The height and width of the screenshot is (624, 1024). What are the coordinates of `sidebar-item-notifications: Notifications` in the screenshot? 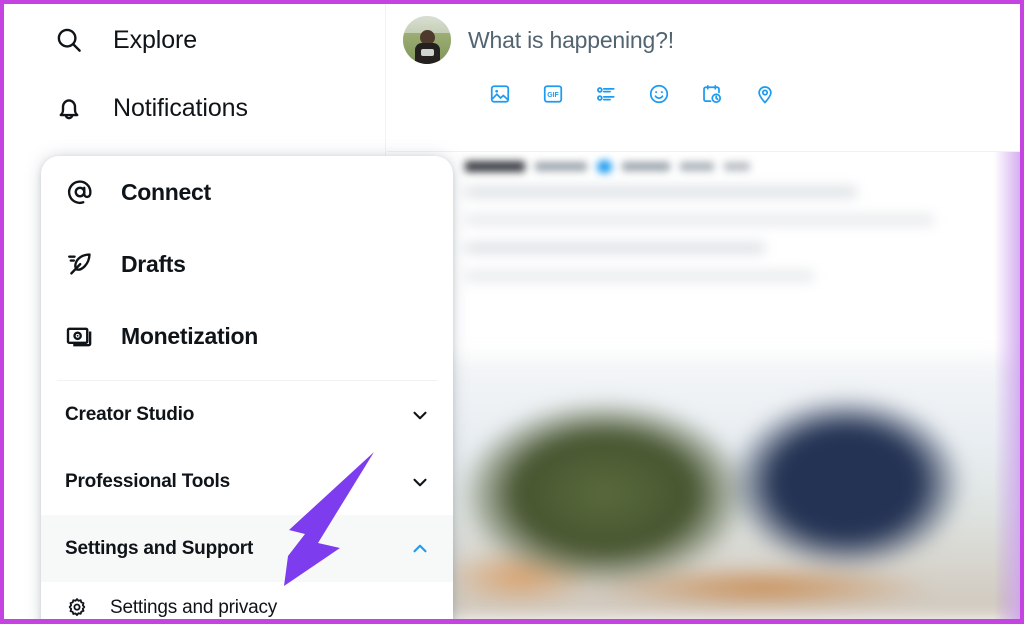 It's located at (194, 108).